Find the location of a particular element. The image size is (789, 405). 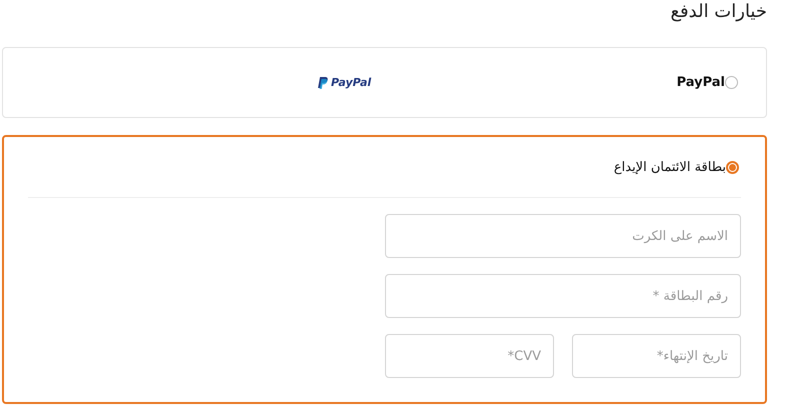

input-field: رقم البطاقة * is located at coordinates (563, 296).